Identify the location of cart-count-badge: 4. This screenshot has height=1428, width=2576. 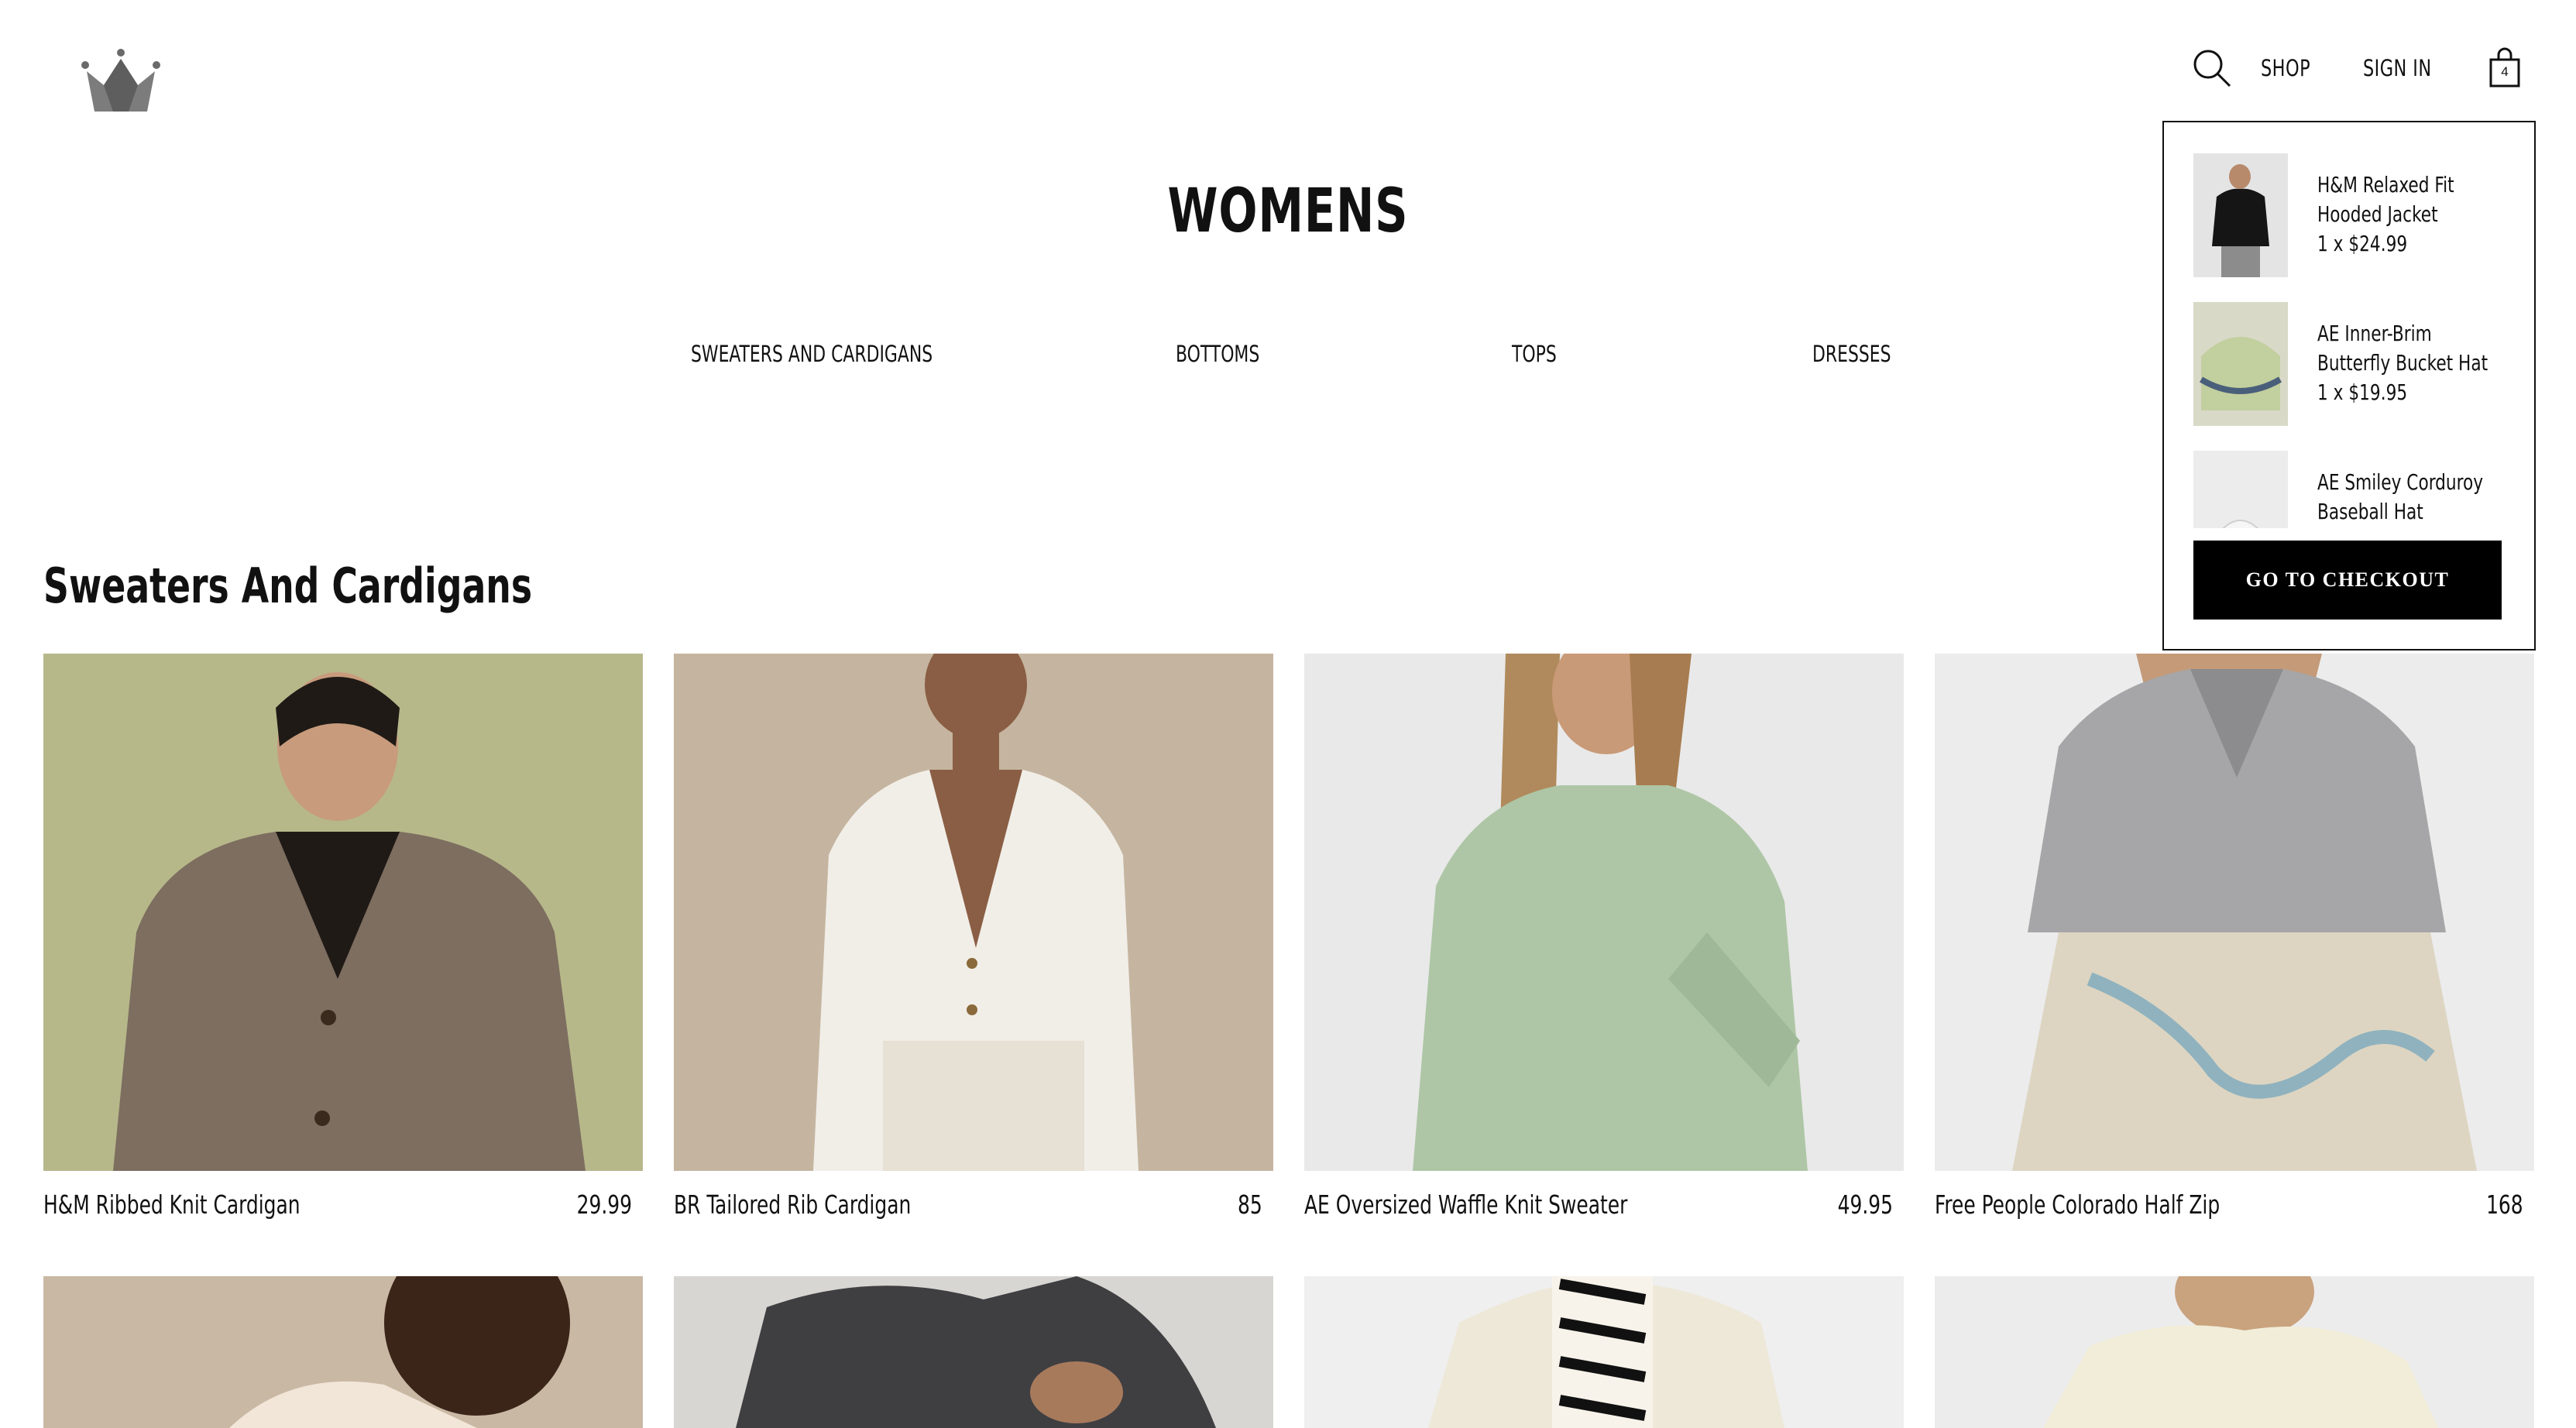
(2505, 72).